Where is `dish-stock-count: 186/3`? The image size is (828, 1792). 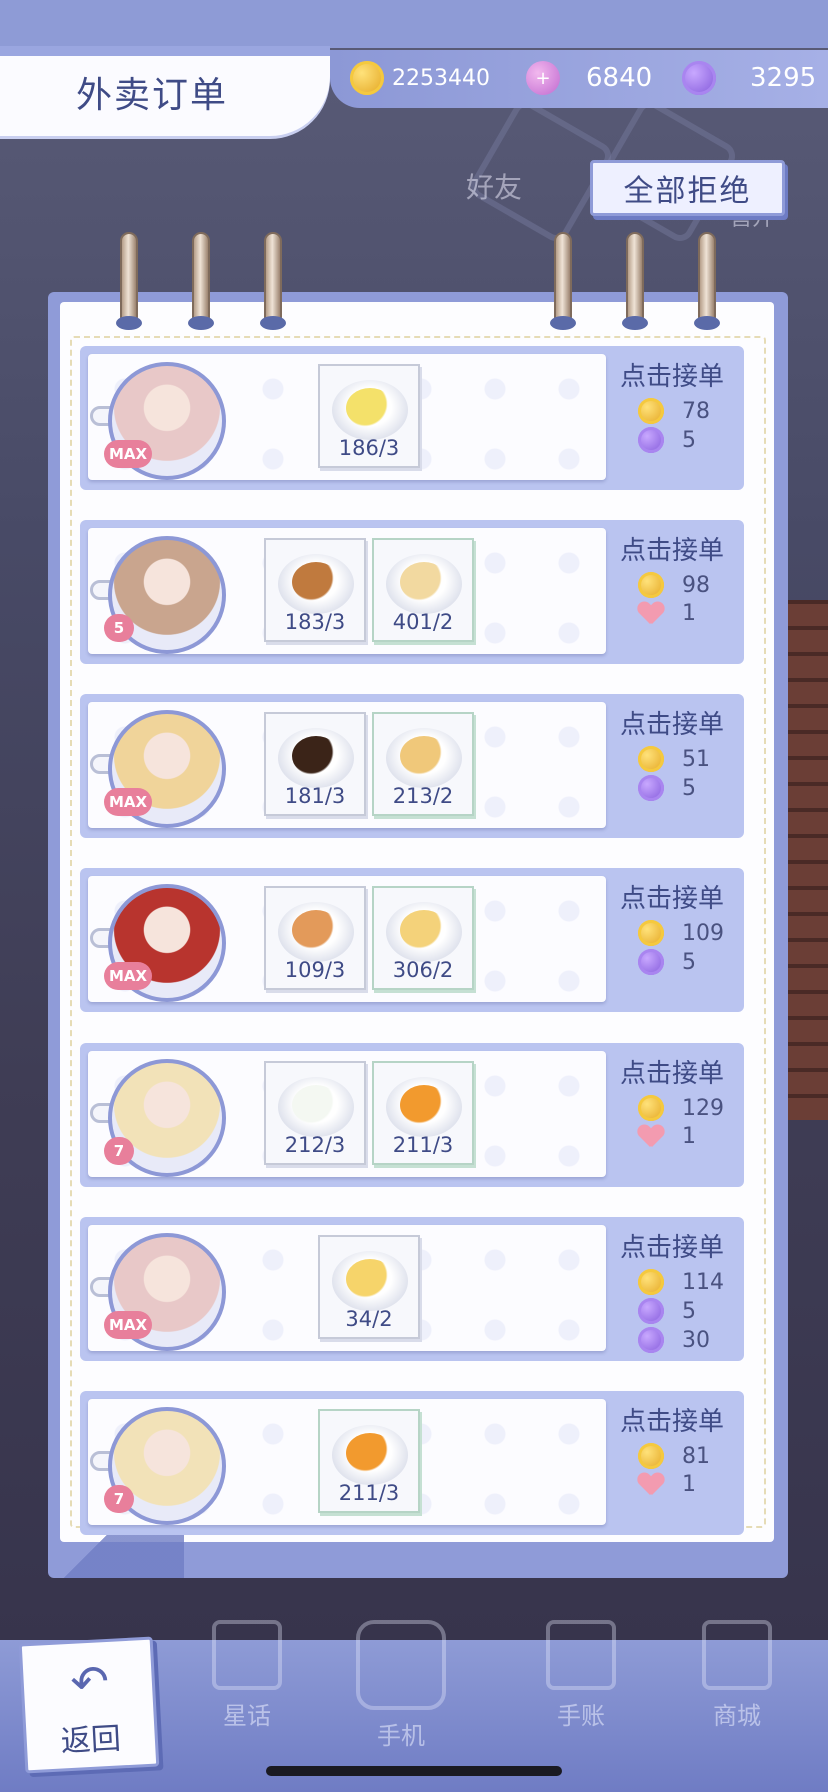
dish-stock-count: 186/3 is located at coordinates (369, 448).